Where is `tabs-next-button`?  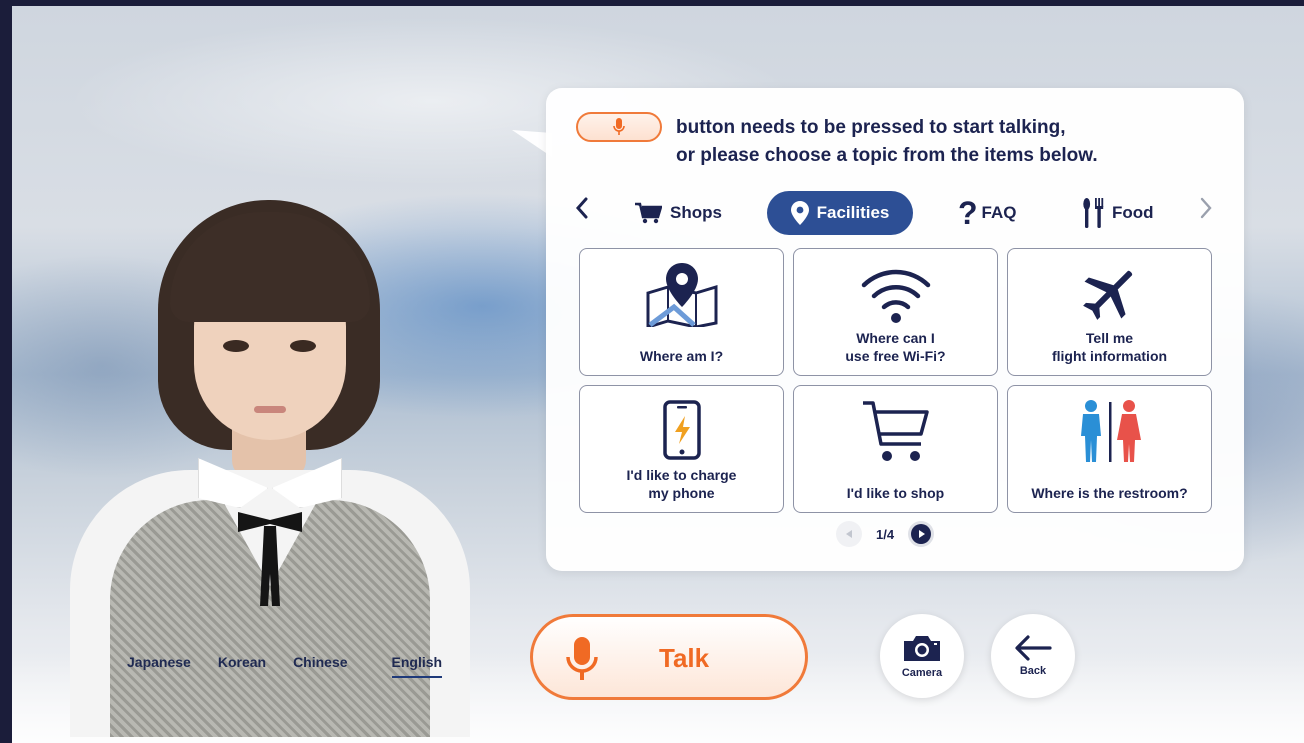 tabs-next-button is located at coordinates (1206, 211).